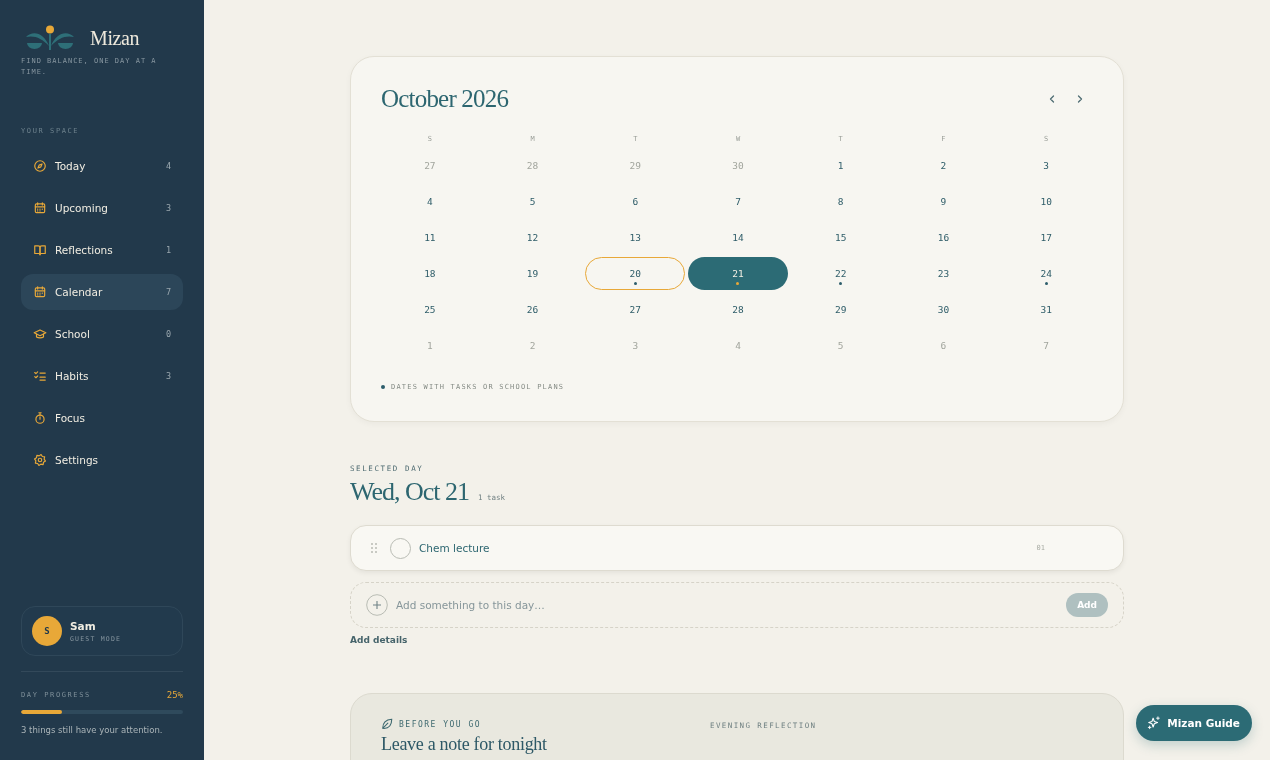 This screenshot has width=1270, height=760. Describe the element at coordinates (174, 695) in the screenshot. I see `progress-reading: 25%` at that location.